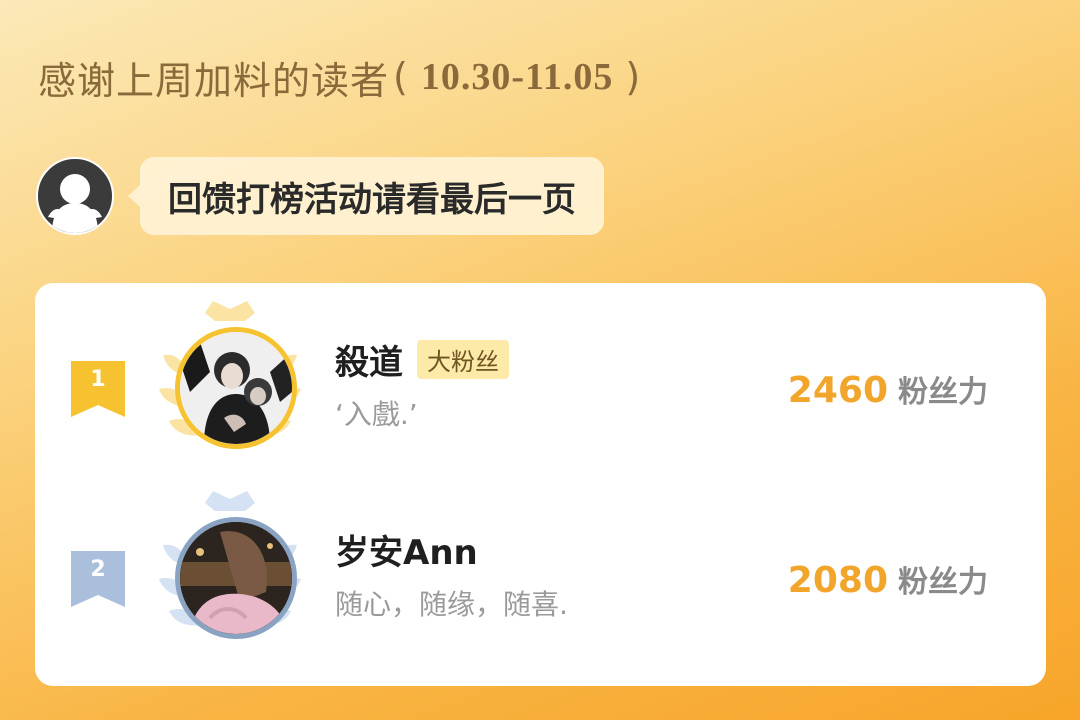 The height and width of the screenshot is (720, 1080). Describe the element at coordinates (369, 359) in the screenshot. I see `user-name: 殺道` at that location.